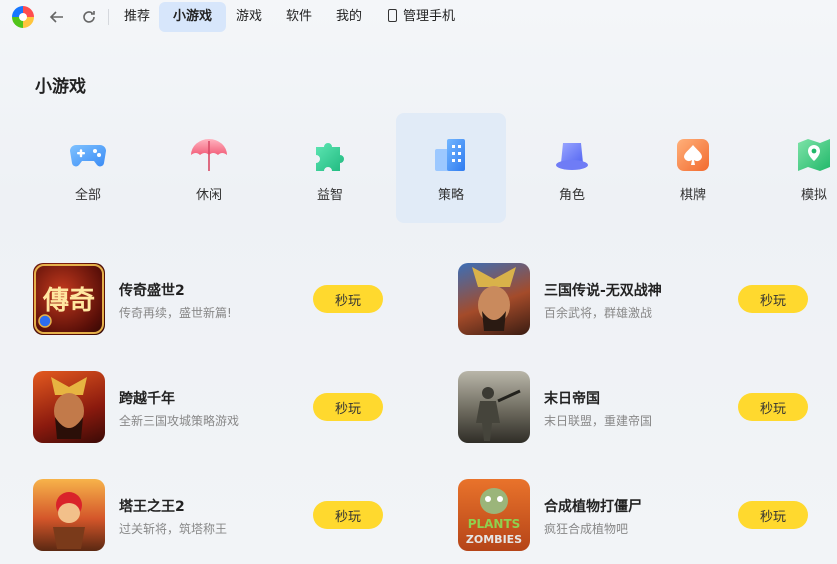 The width and height of the screenshot is (837, 564). Describe the element at coordinates (299, 17) in the screenshot. I see `tab-software: 软件` at that location.